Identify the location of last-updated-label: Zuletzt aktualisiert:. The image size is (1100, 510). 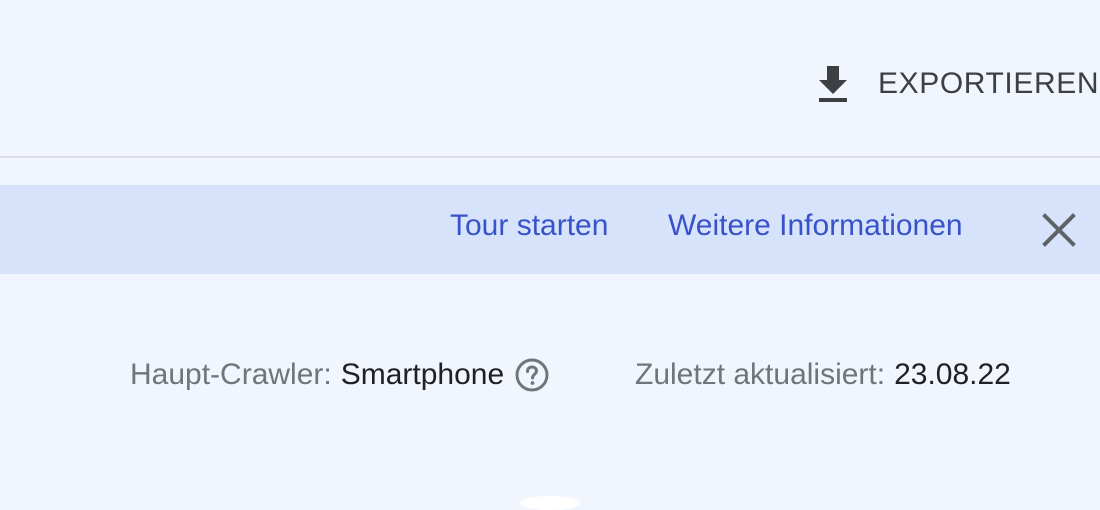
(760, 374).